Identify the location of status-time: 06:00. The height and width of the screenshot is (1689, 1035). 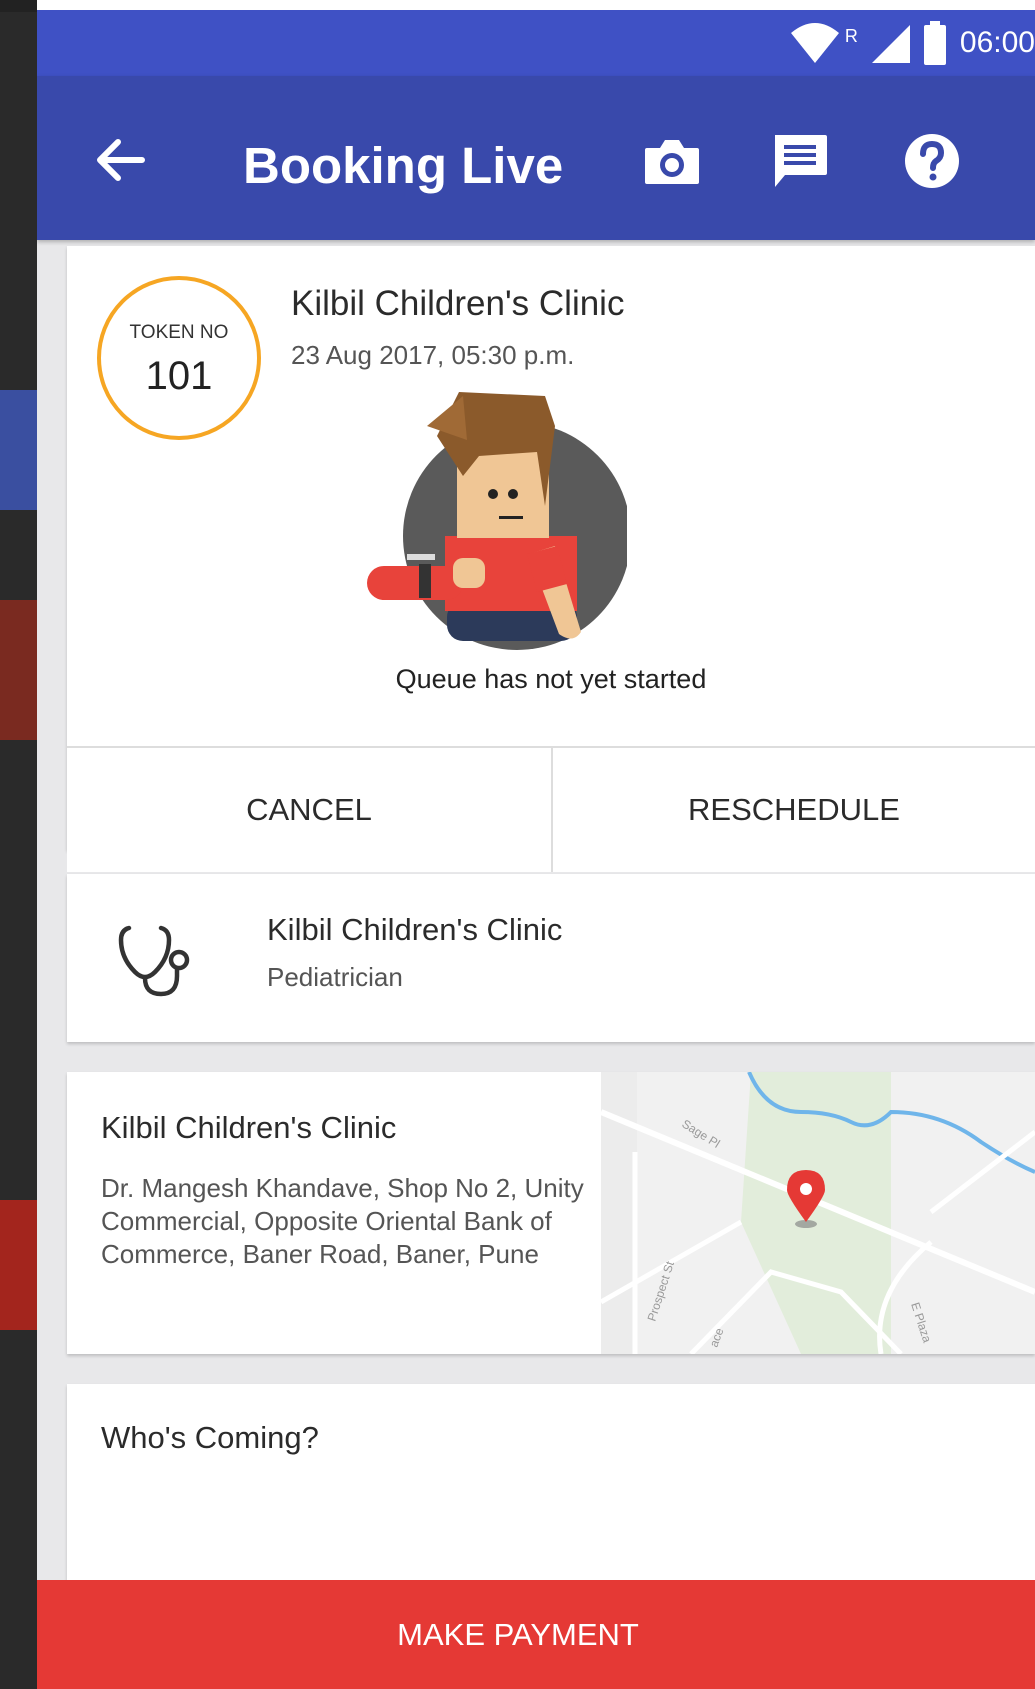
(997, 42).